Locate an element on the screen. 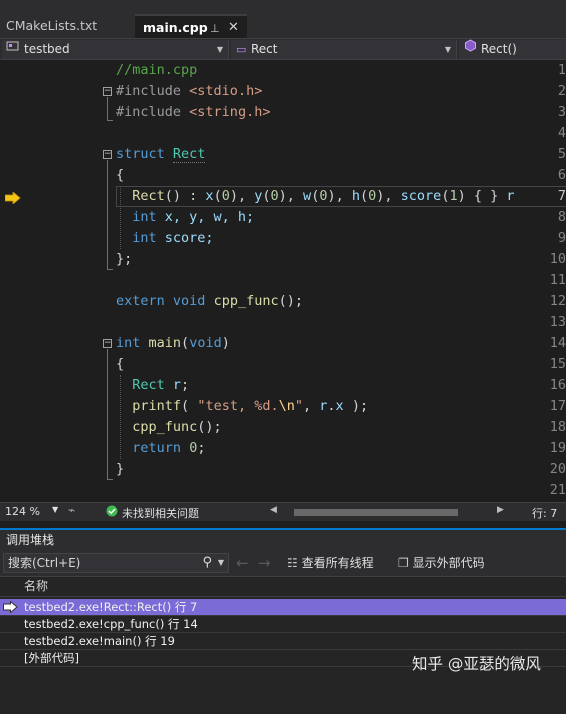 This screenshot has height=714, width=566. search-input: 搜索(Ctrl+E) ⚲ ▼ is located at coordinates (116, 563).